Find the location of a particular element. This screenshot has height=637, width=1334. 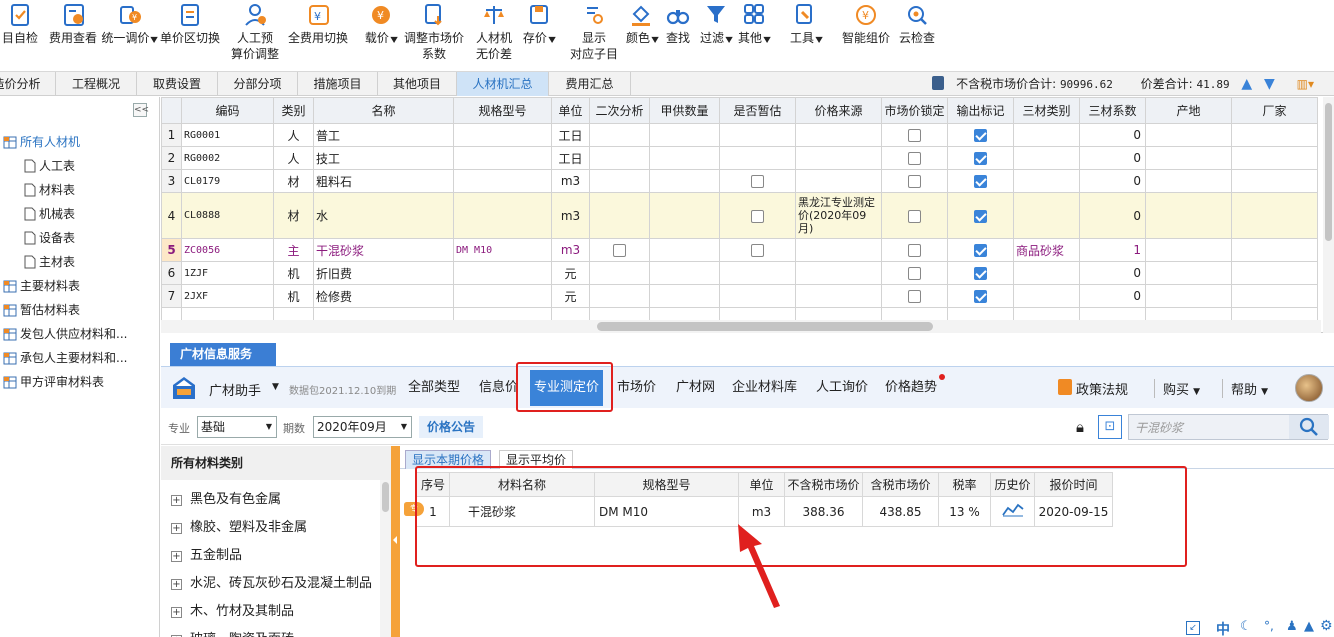

tree-item: 机械表 is located at coordinates (49, 215).